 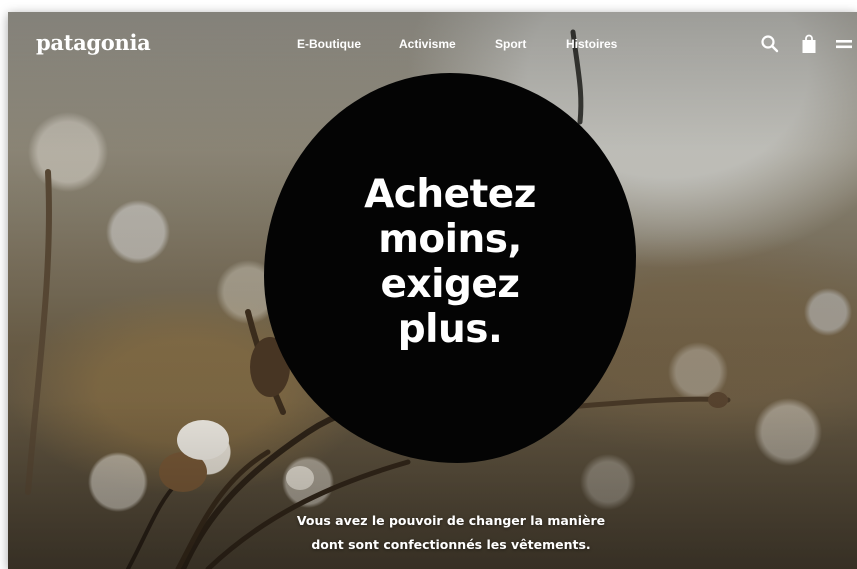 I want to click on nav-link-histoires: Histoires, so click(x=591, y=44).